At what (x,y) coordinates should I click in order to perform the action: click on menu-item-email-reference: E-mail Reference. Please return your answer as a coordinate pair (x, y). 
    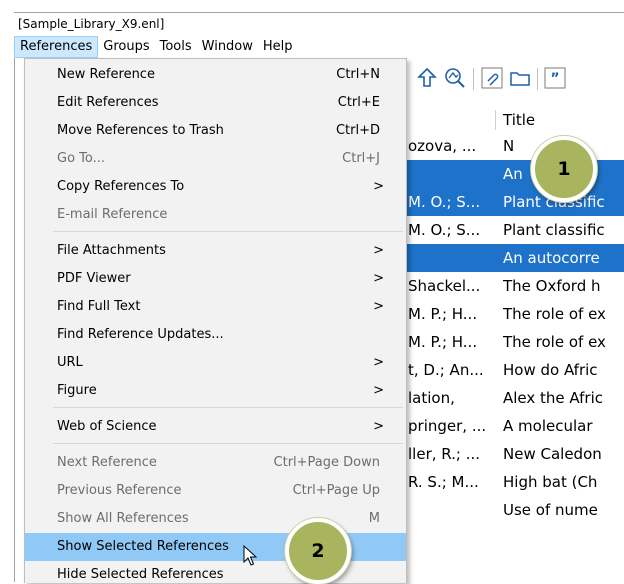
    Looking at the image, I should click on (215, 215).